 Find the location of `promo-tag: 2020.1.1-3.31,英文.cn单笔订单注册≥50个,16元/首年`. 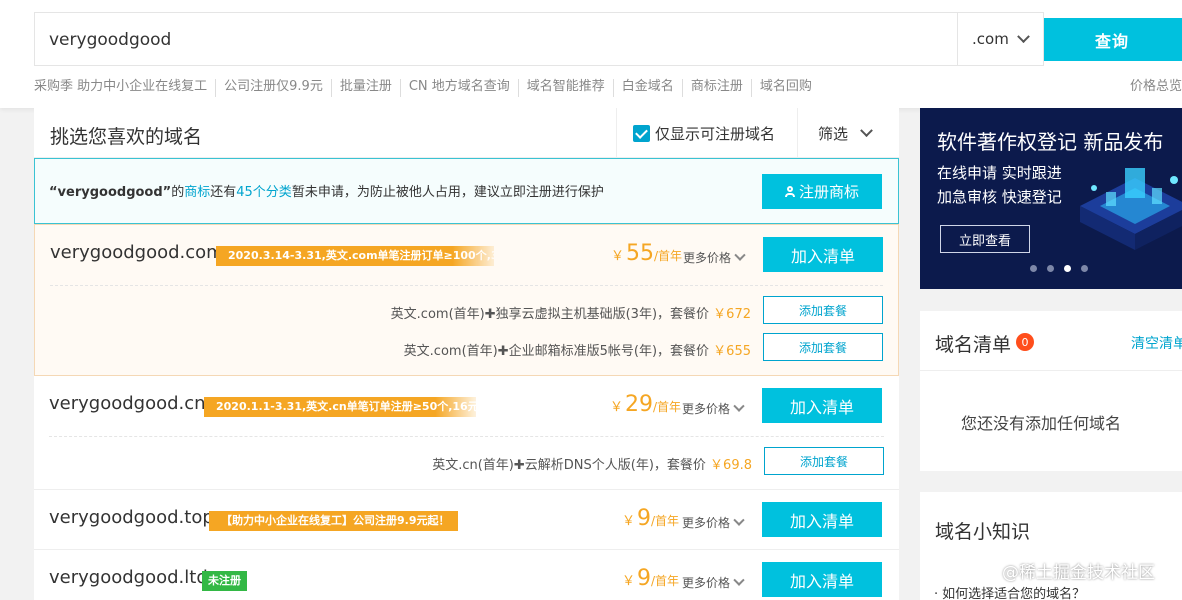

promo-tag: 2020.1.1-3.31,英文.cn单笔订单注册≥50个,16元/首年 is located at coordinates (340, 407).